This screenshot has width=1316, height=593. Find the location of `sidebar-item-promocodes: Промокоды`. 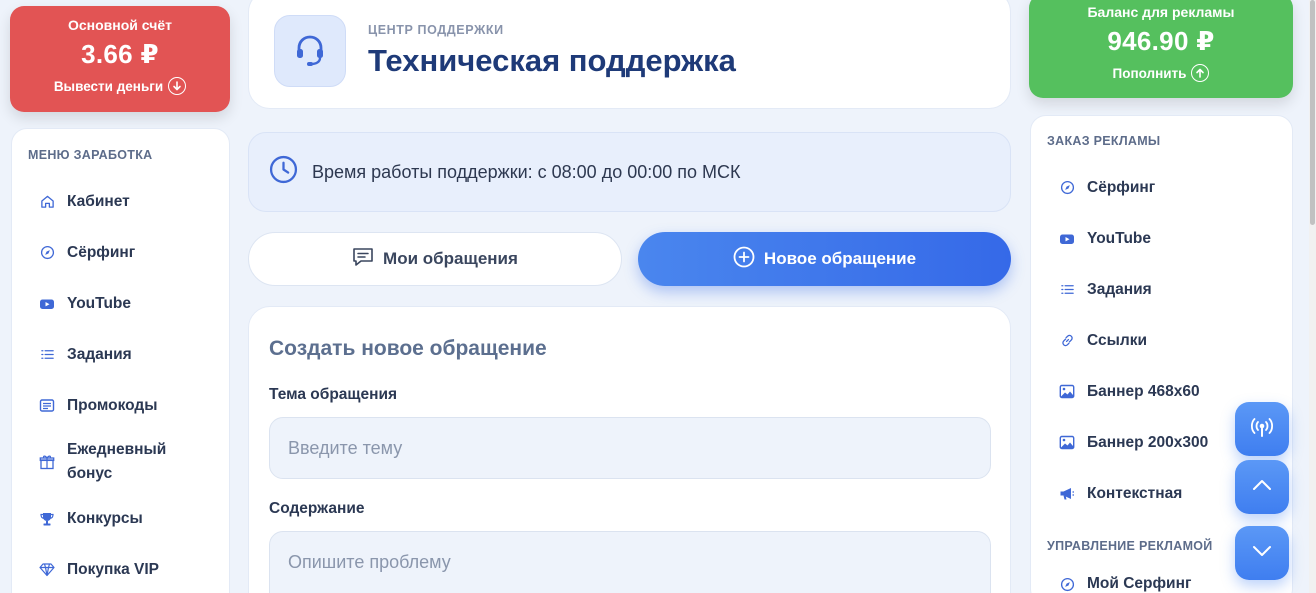

sidebar-item-promocodes: Промокоды is located at coordinates (120, 405).